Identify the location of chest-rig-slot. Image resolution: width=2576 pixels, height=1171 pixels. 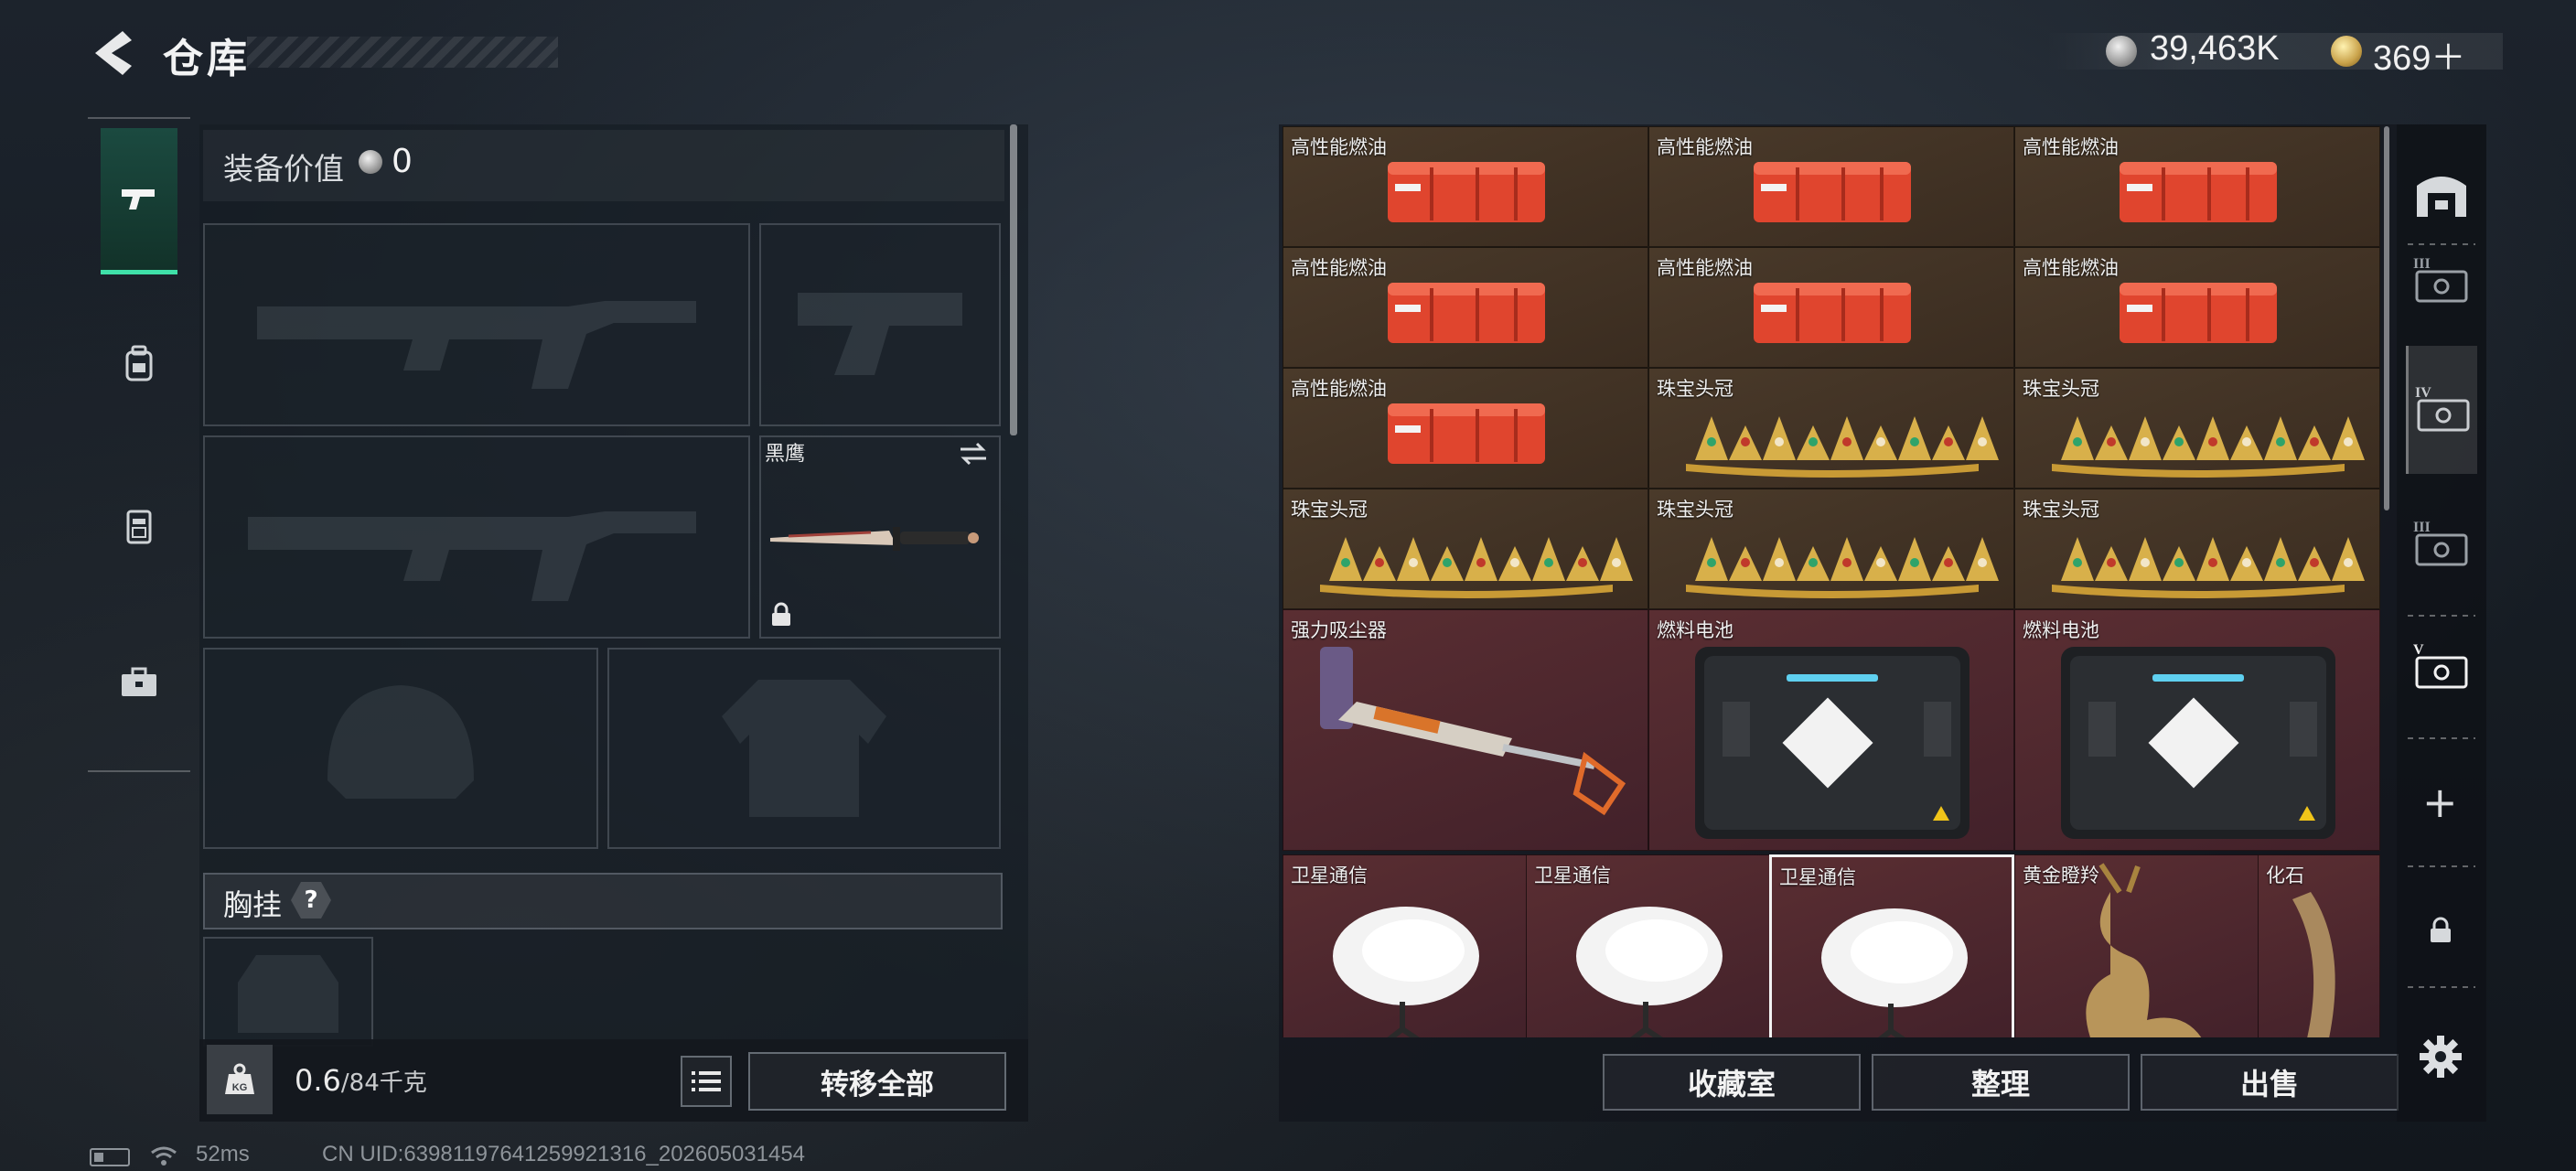
(288, 992).